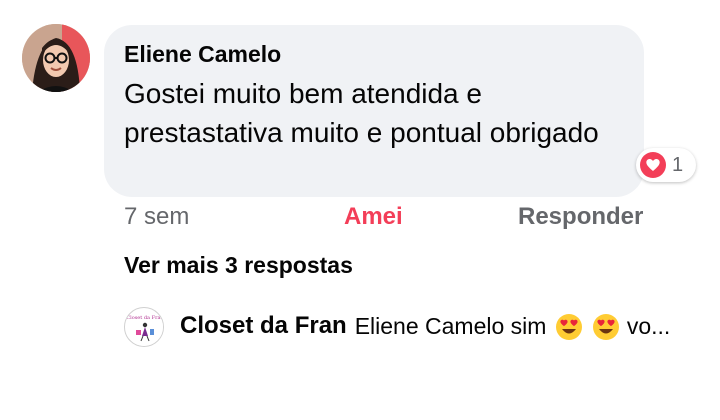  I want to click on reply-button: Responder, so click(580, 217).